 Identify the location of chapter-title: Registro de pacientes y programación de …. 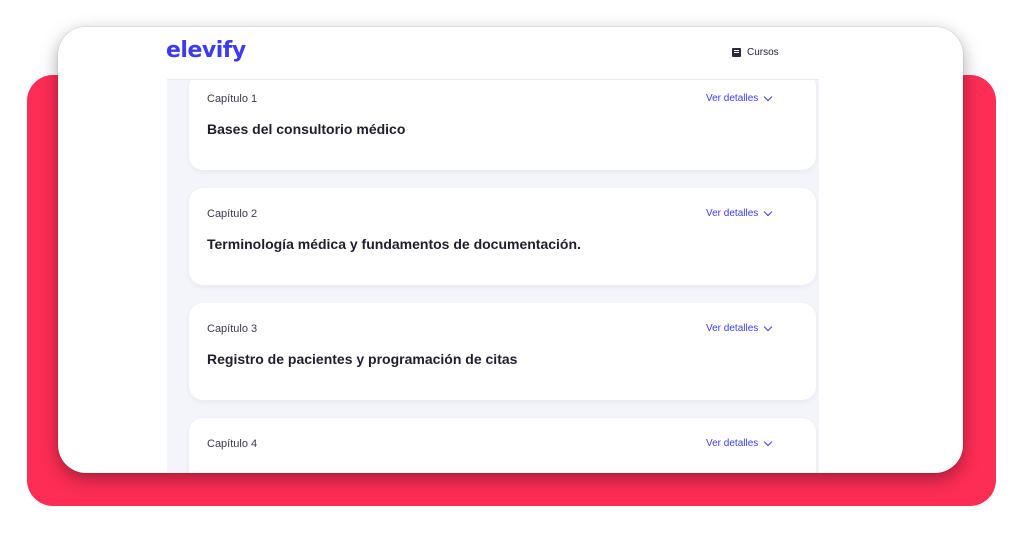
(362, 359).